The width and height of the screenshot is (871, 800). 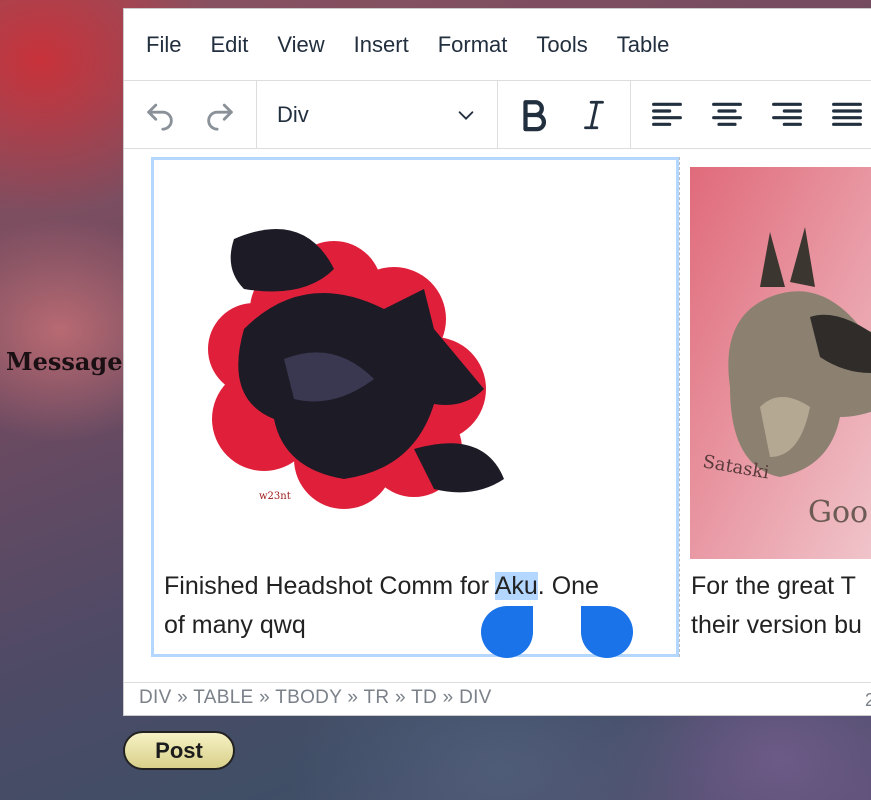 What do you see at coordinates (235, 625) in the screenshot?
I see `cell-1-text-line2: of many qwq` at bounding box center [235, 625].